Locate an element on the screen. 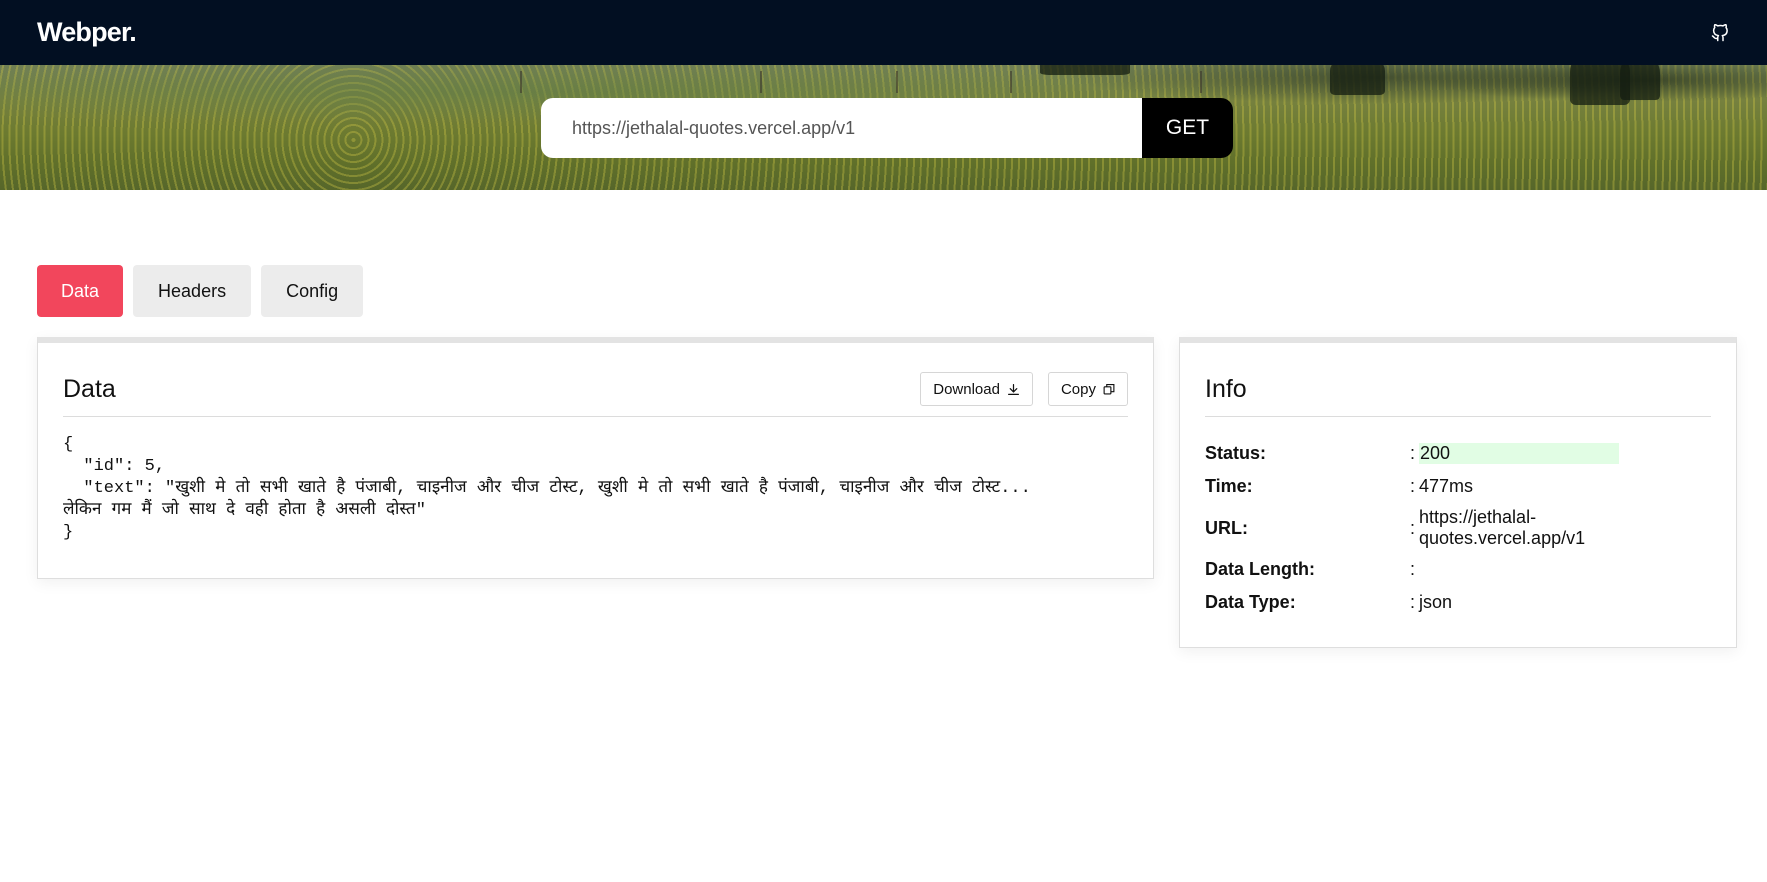 The width and height of the screenshot is (1767, 882). data-panel-title: Data is located at coordinates (89, 388).